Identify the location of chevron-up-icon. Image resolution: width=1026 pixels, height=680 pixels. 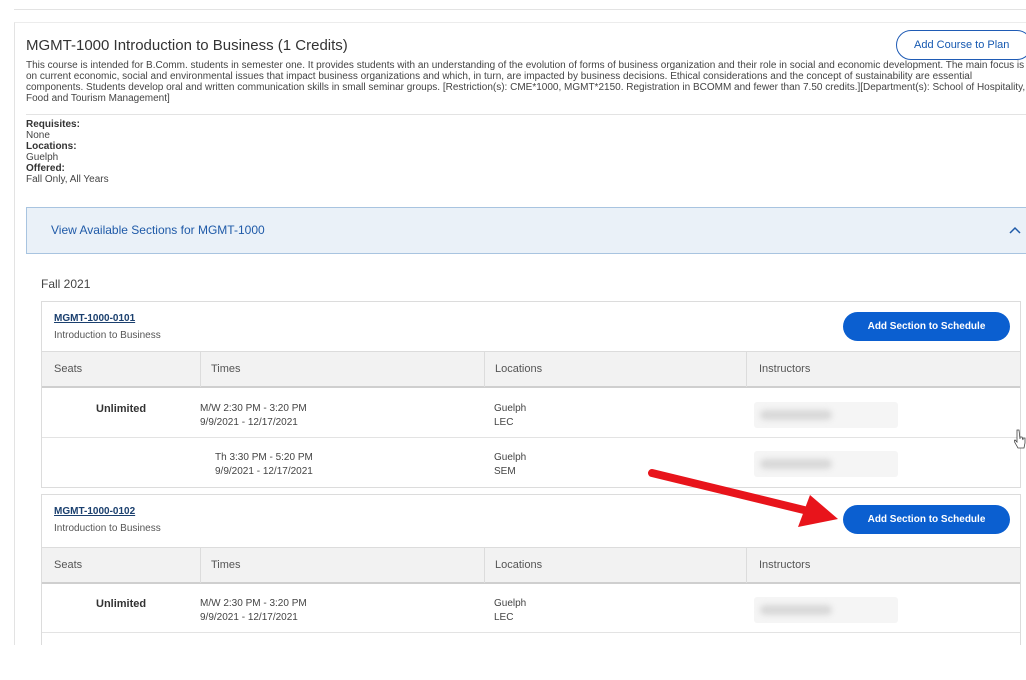
(1015, 229).